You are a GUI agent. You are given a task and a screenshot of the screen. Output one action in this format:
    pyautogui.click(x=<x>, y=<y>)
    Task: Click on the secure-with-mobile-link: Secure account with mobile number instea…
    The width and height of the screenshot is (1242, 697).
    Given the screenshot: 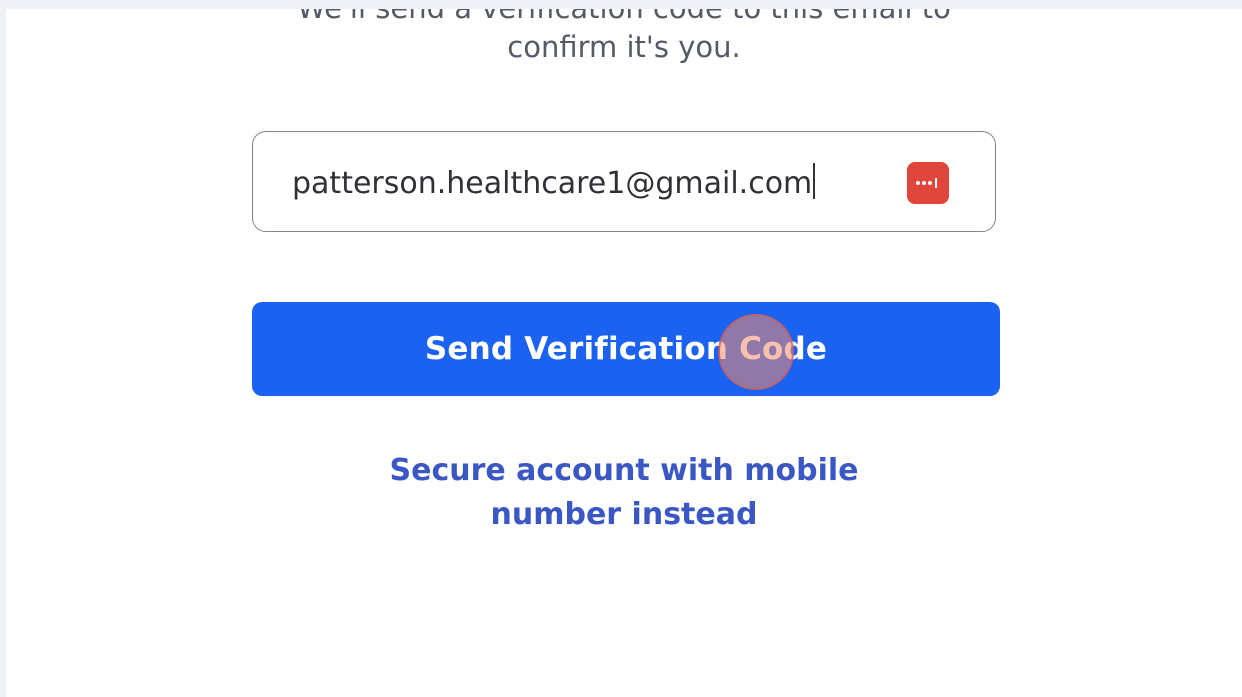 What is the action you would take?
    pyautogui.click(x=624, y=493)
    